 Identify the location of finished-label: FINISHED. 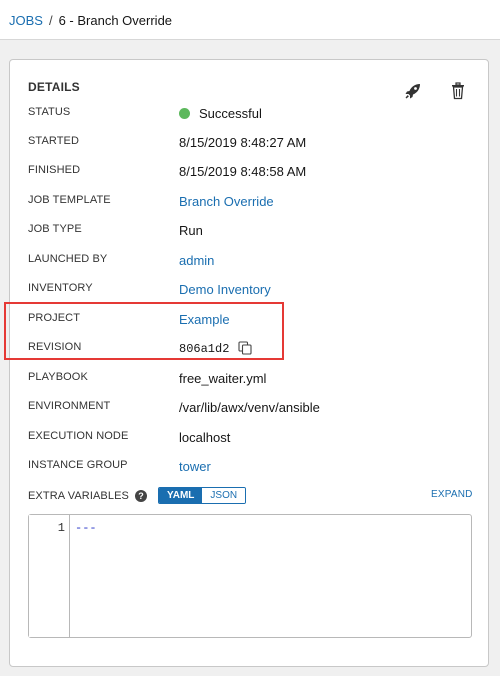
(54, 170).